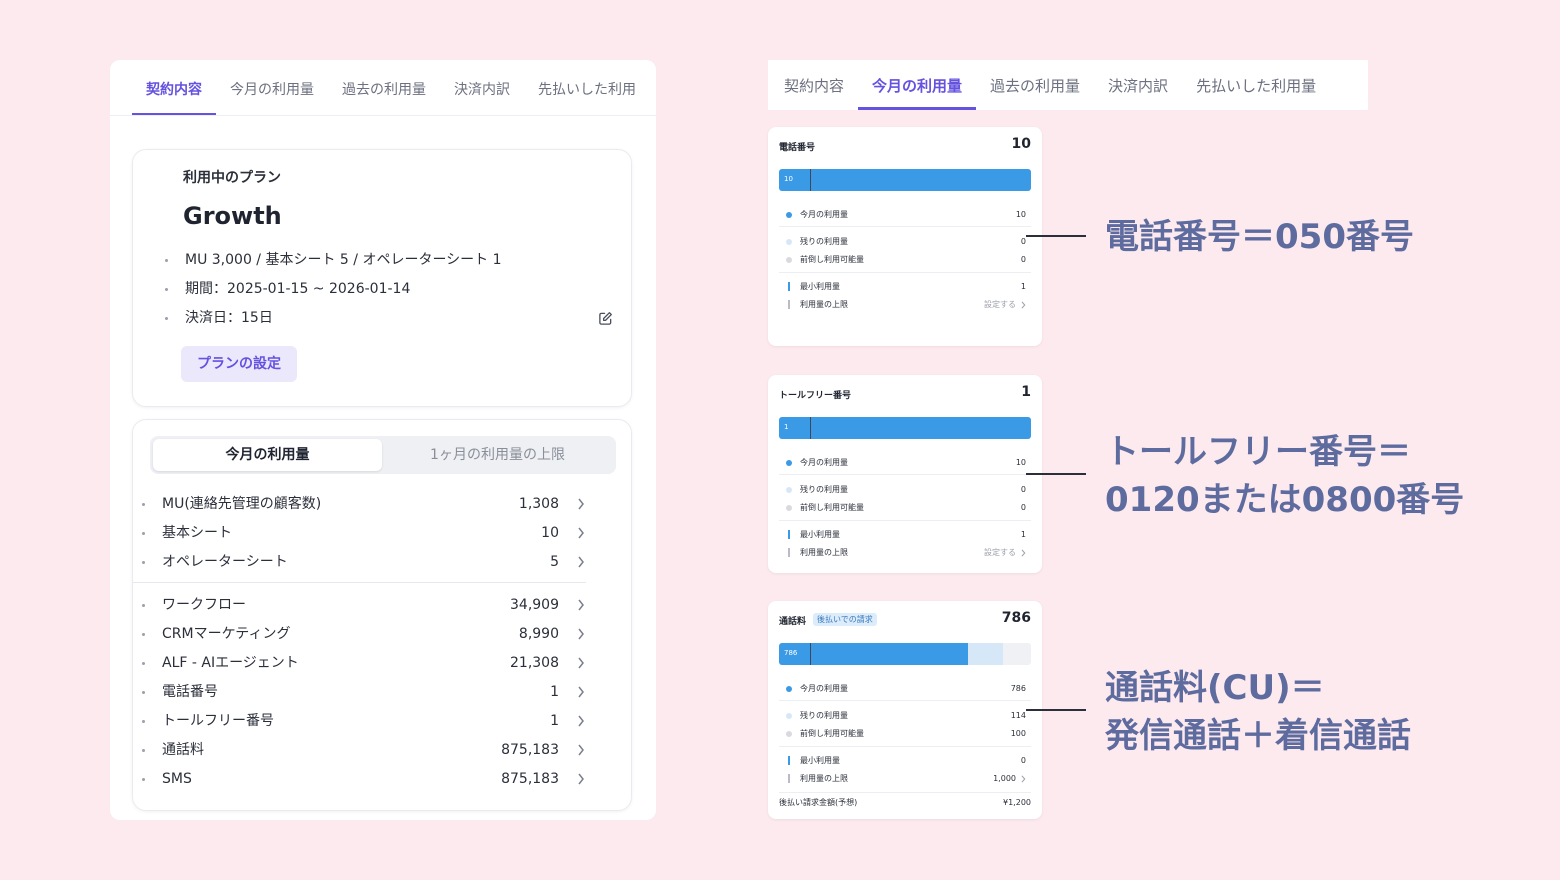  Describe the element at coordinates (820, 534) in the screenshot. I see `card-row-label: 最小利用量` at that location.